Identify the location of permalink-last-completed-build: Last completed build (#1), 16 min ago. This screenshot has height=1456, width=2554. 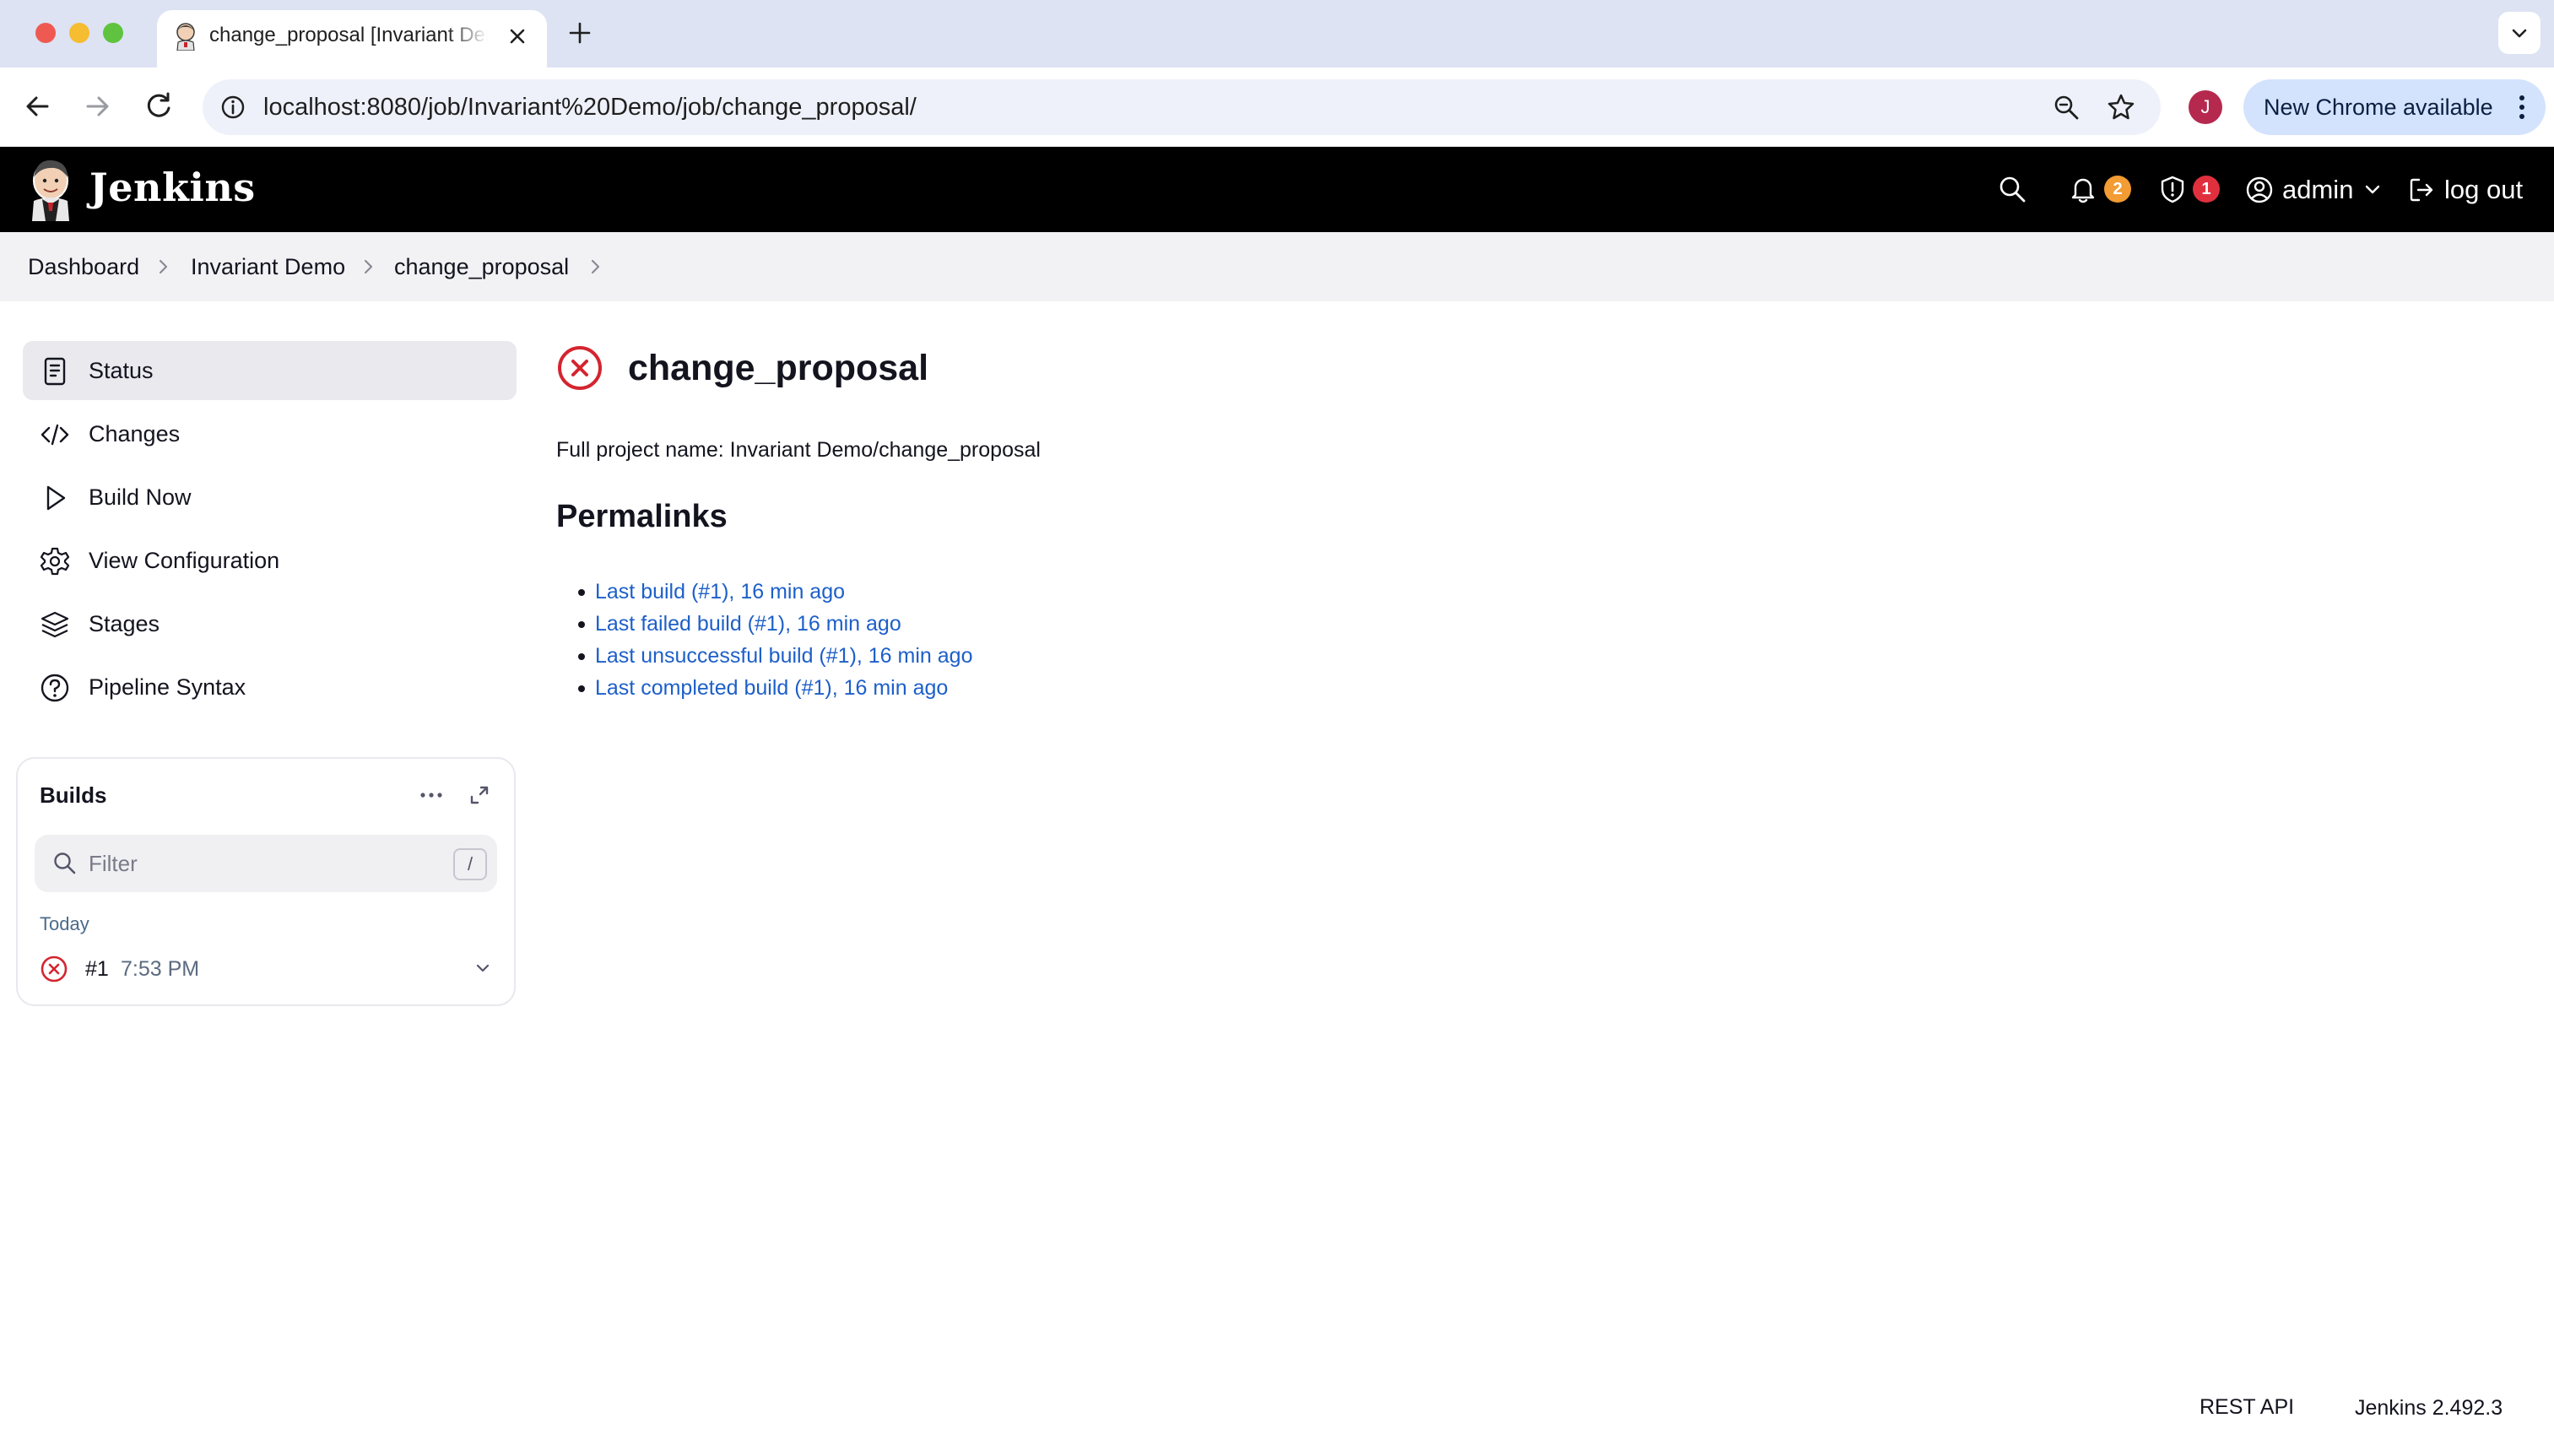
(772, 688).